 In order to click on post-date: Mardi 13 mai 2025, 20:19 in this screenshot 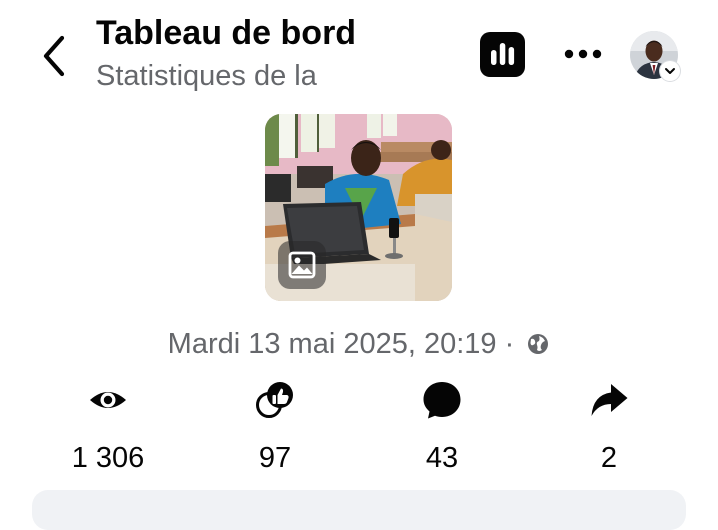, I will do `click(332, 344)`.